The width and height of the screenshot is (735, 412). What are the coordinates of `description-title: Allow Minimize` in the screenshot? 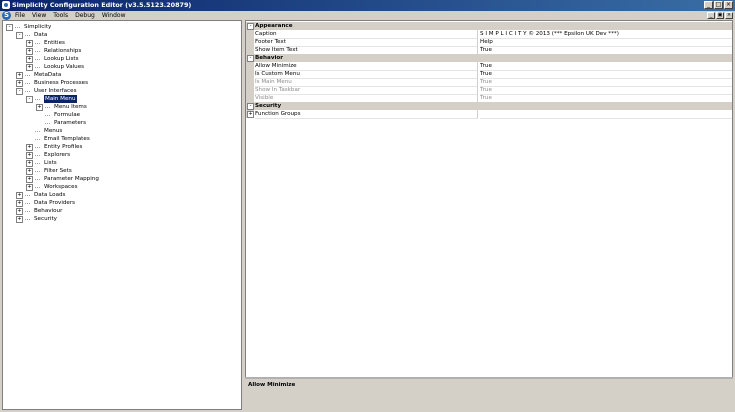 It's located at (272, 385).